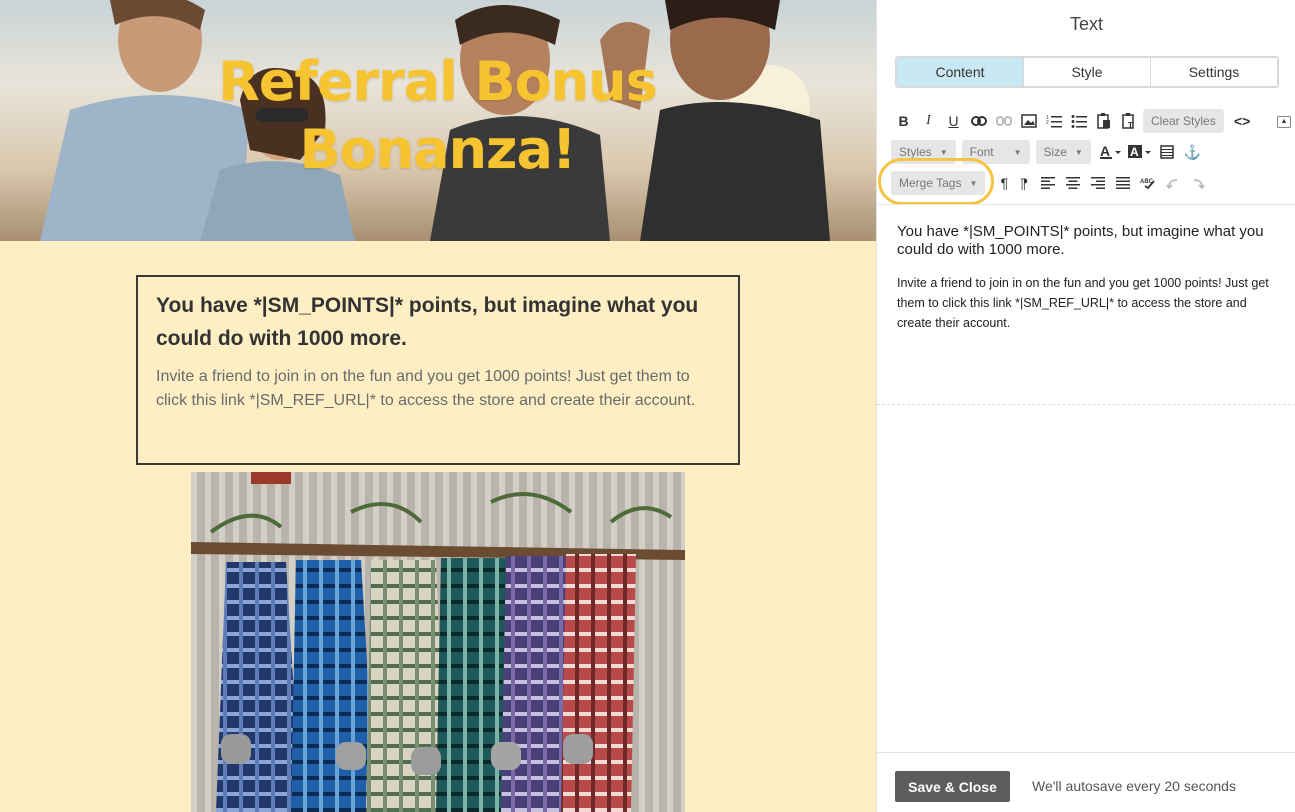  I want to click on ltr-paragraph-icon: ¶, so click(1004, 183).